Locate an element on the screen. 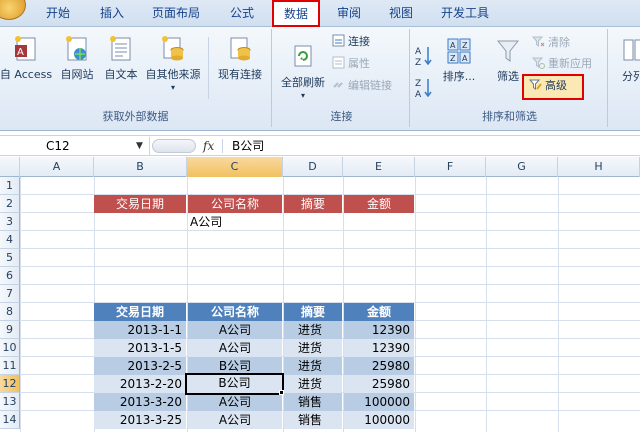  sort-za-button: ZA is located at coordinates (424, 88).